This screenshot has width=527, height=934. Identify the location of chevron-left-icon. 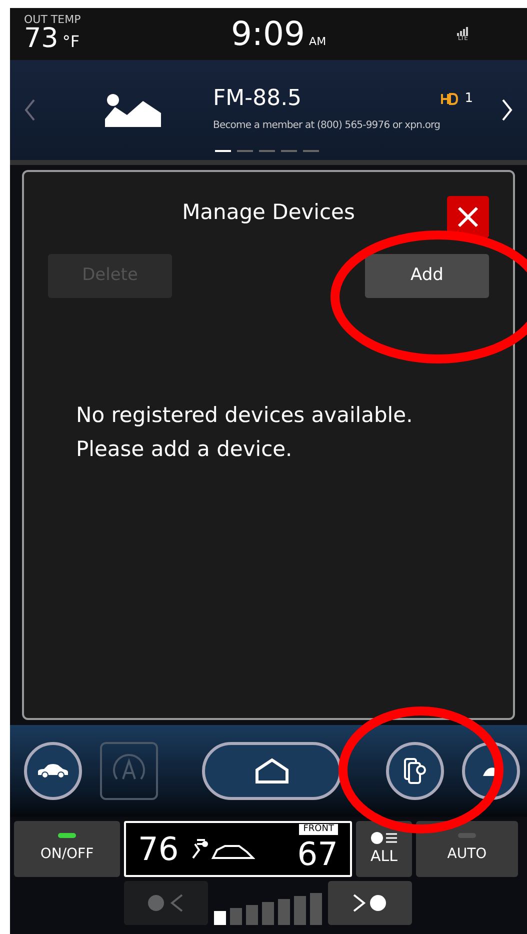
(30, 110).